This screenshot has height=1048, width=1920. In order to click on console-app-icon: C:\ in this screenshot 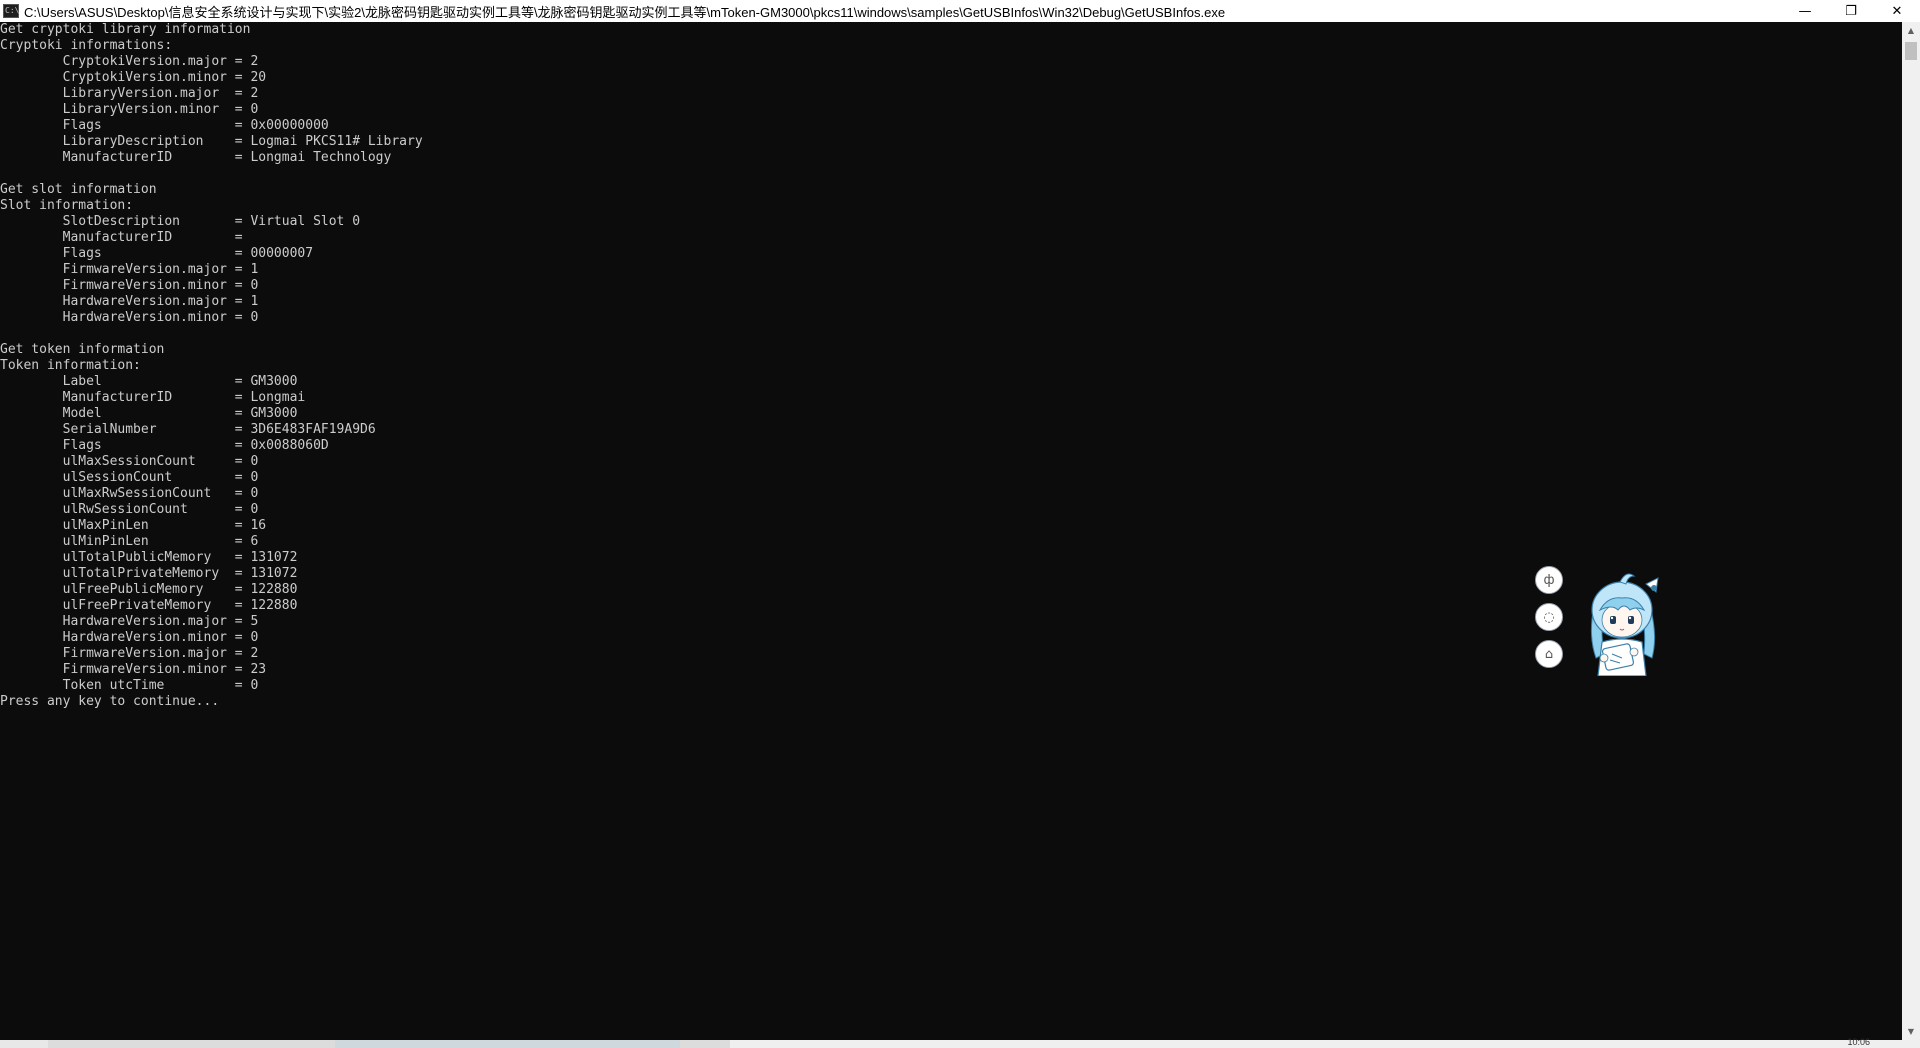, I will do `click(11, 11)`.